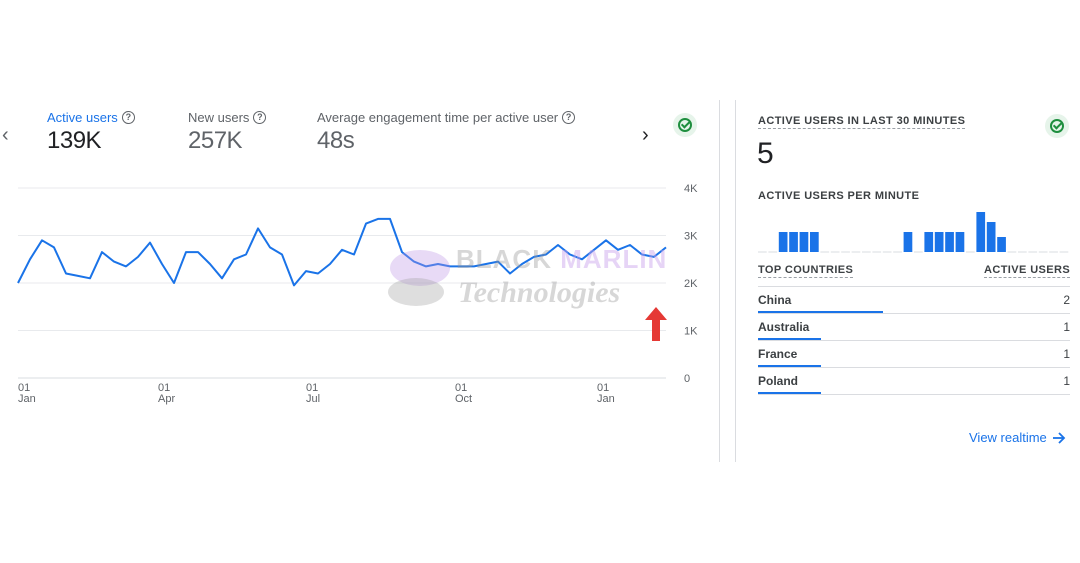  I want to click on top-countries-header: TOP COUNTRIES, so click(806, 271).